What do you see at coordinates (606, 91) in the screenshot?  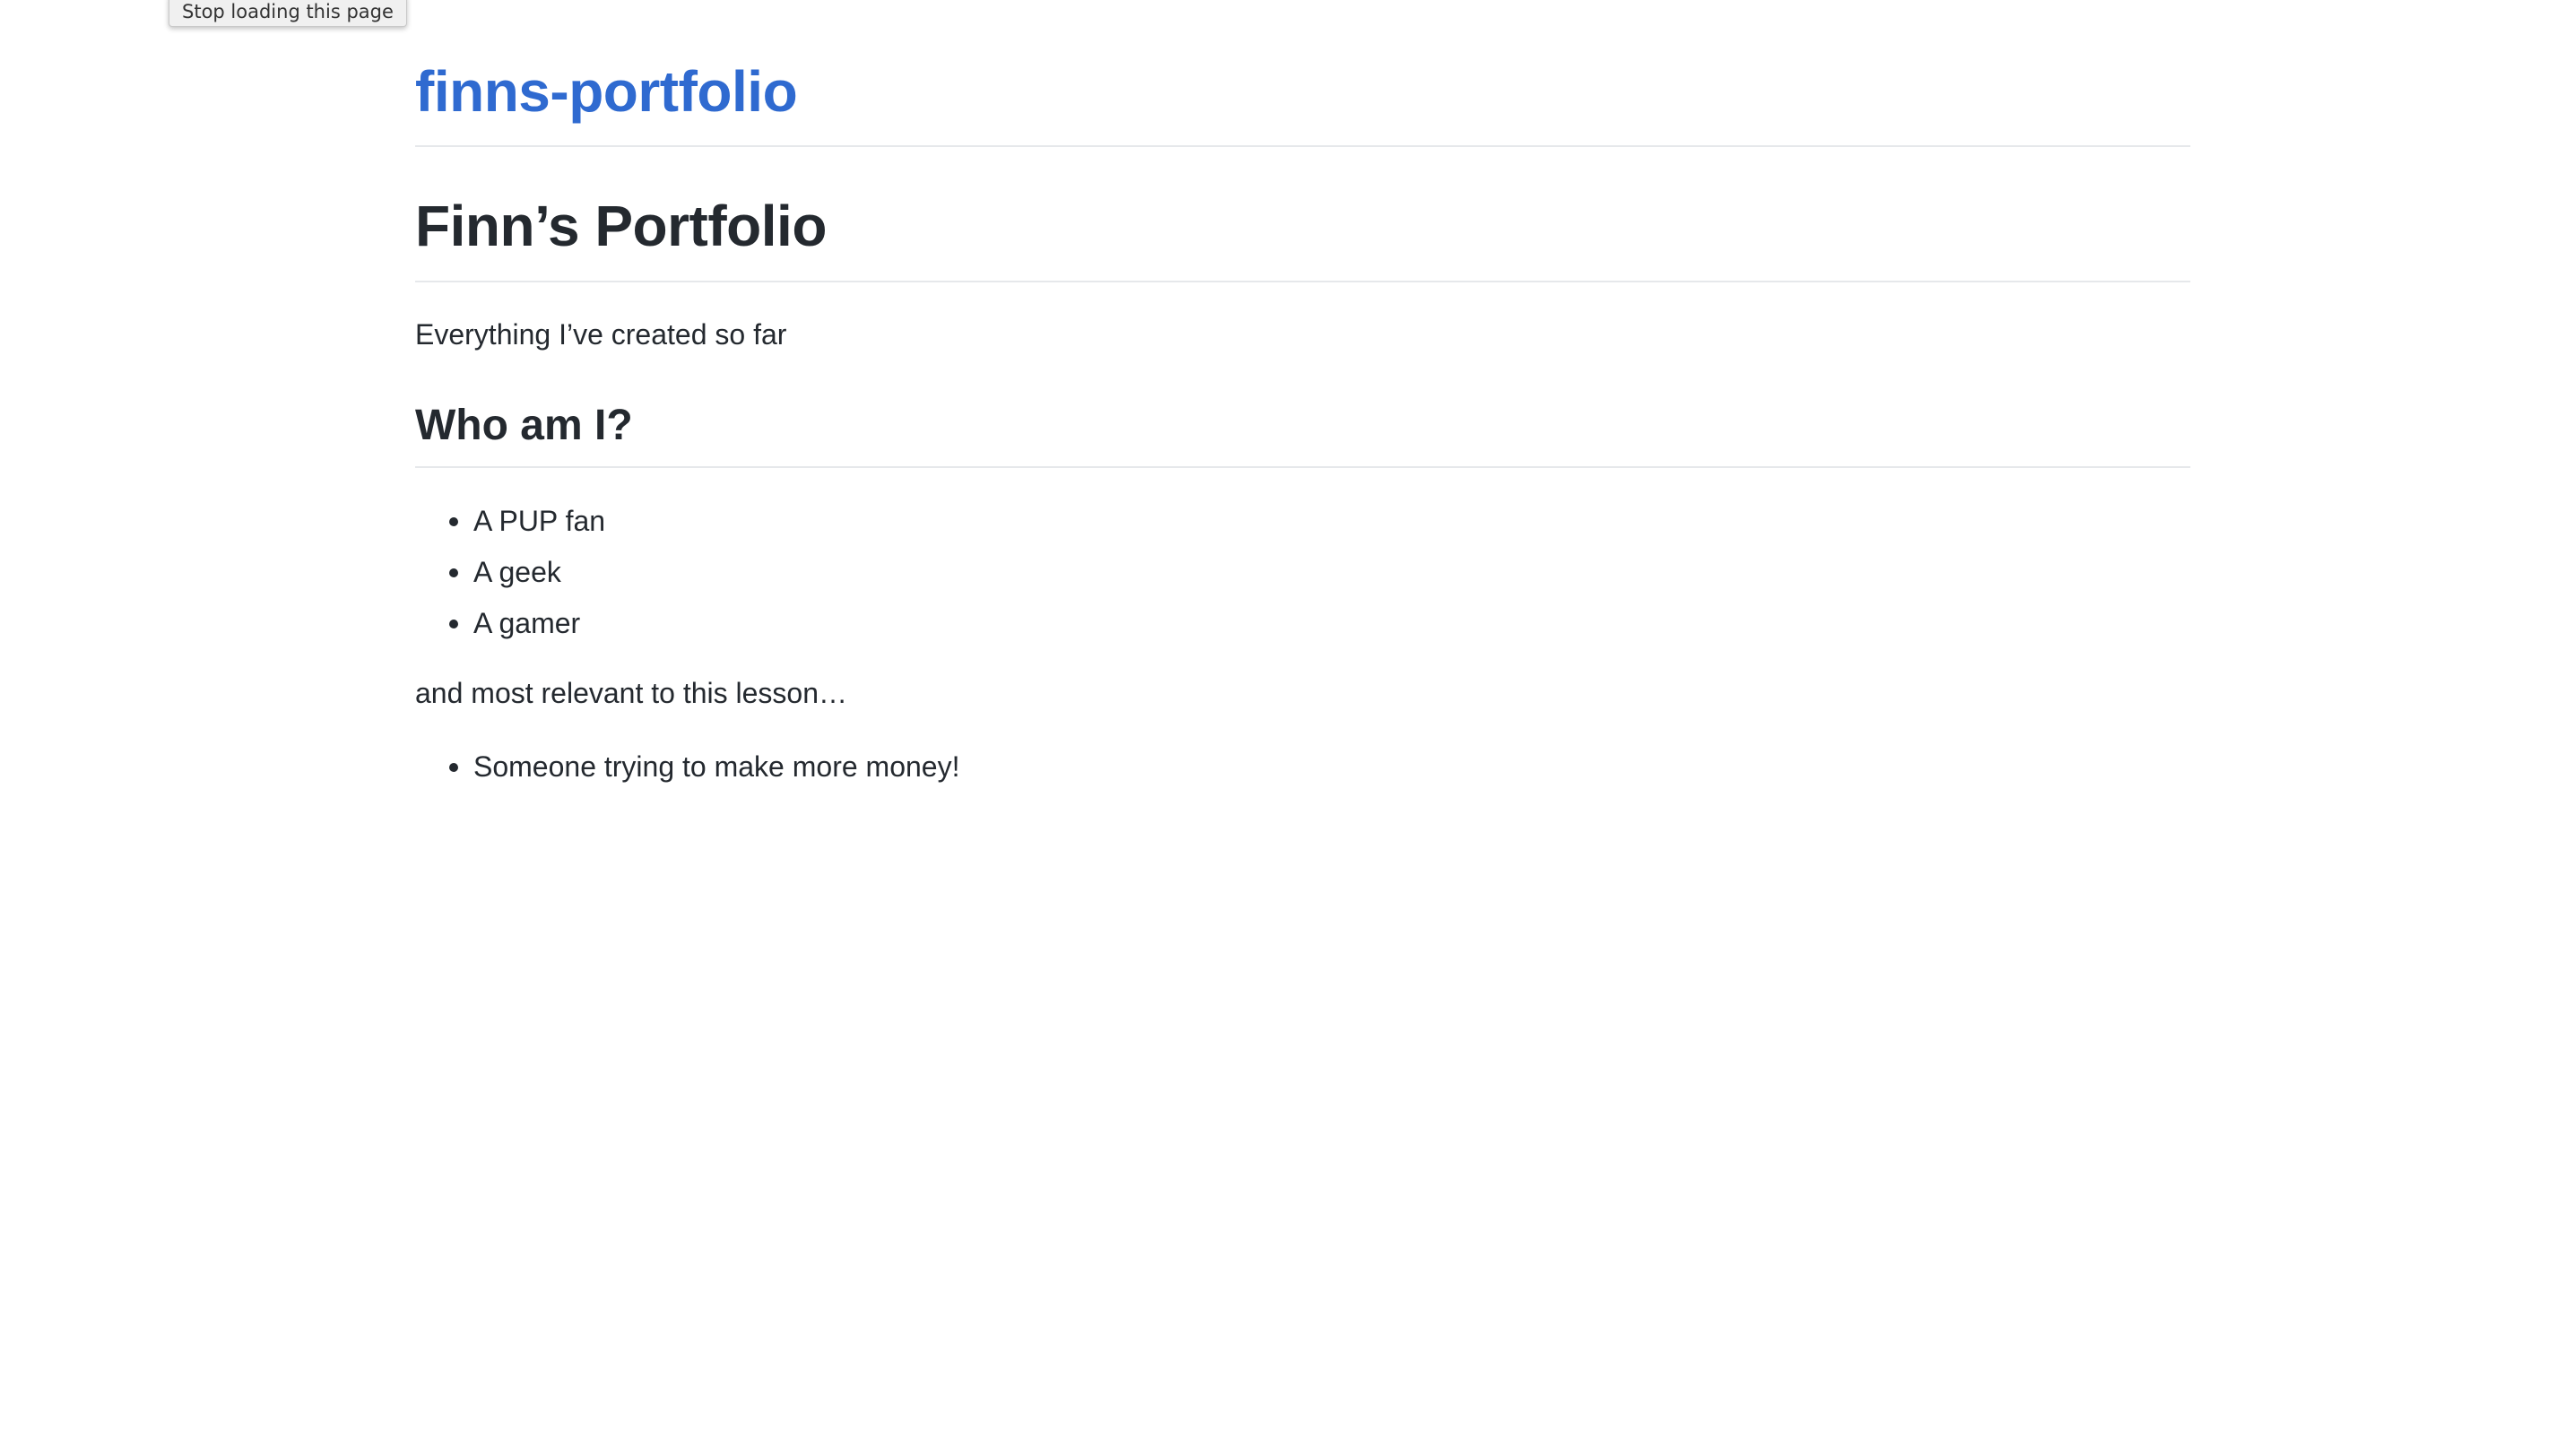 I see `site-title-link: finns-portfolio` at bounding box center [606, 91].